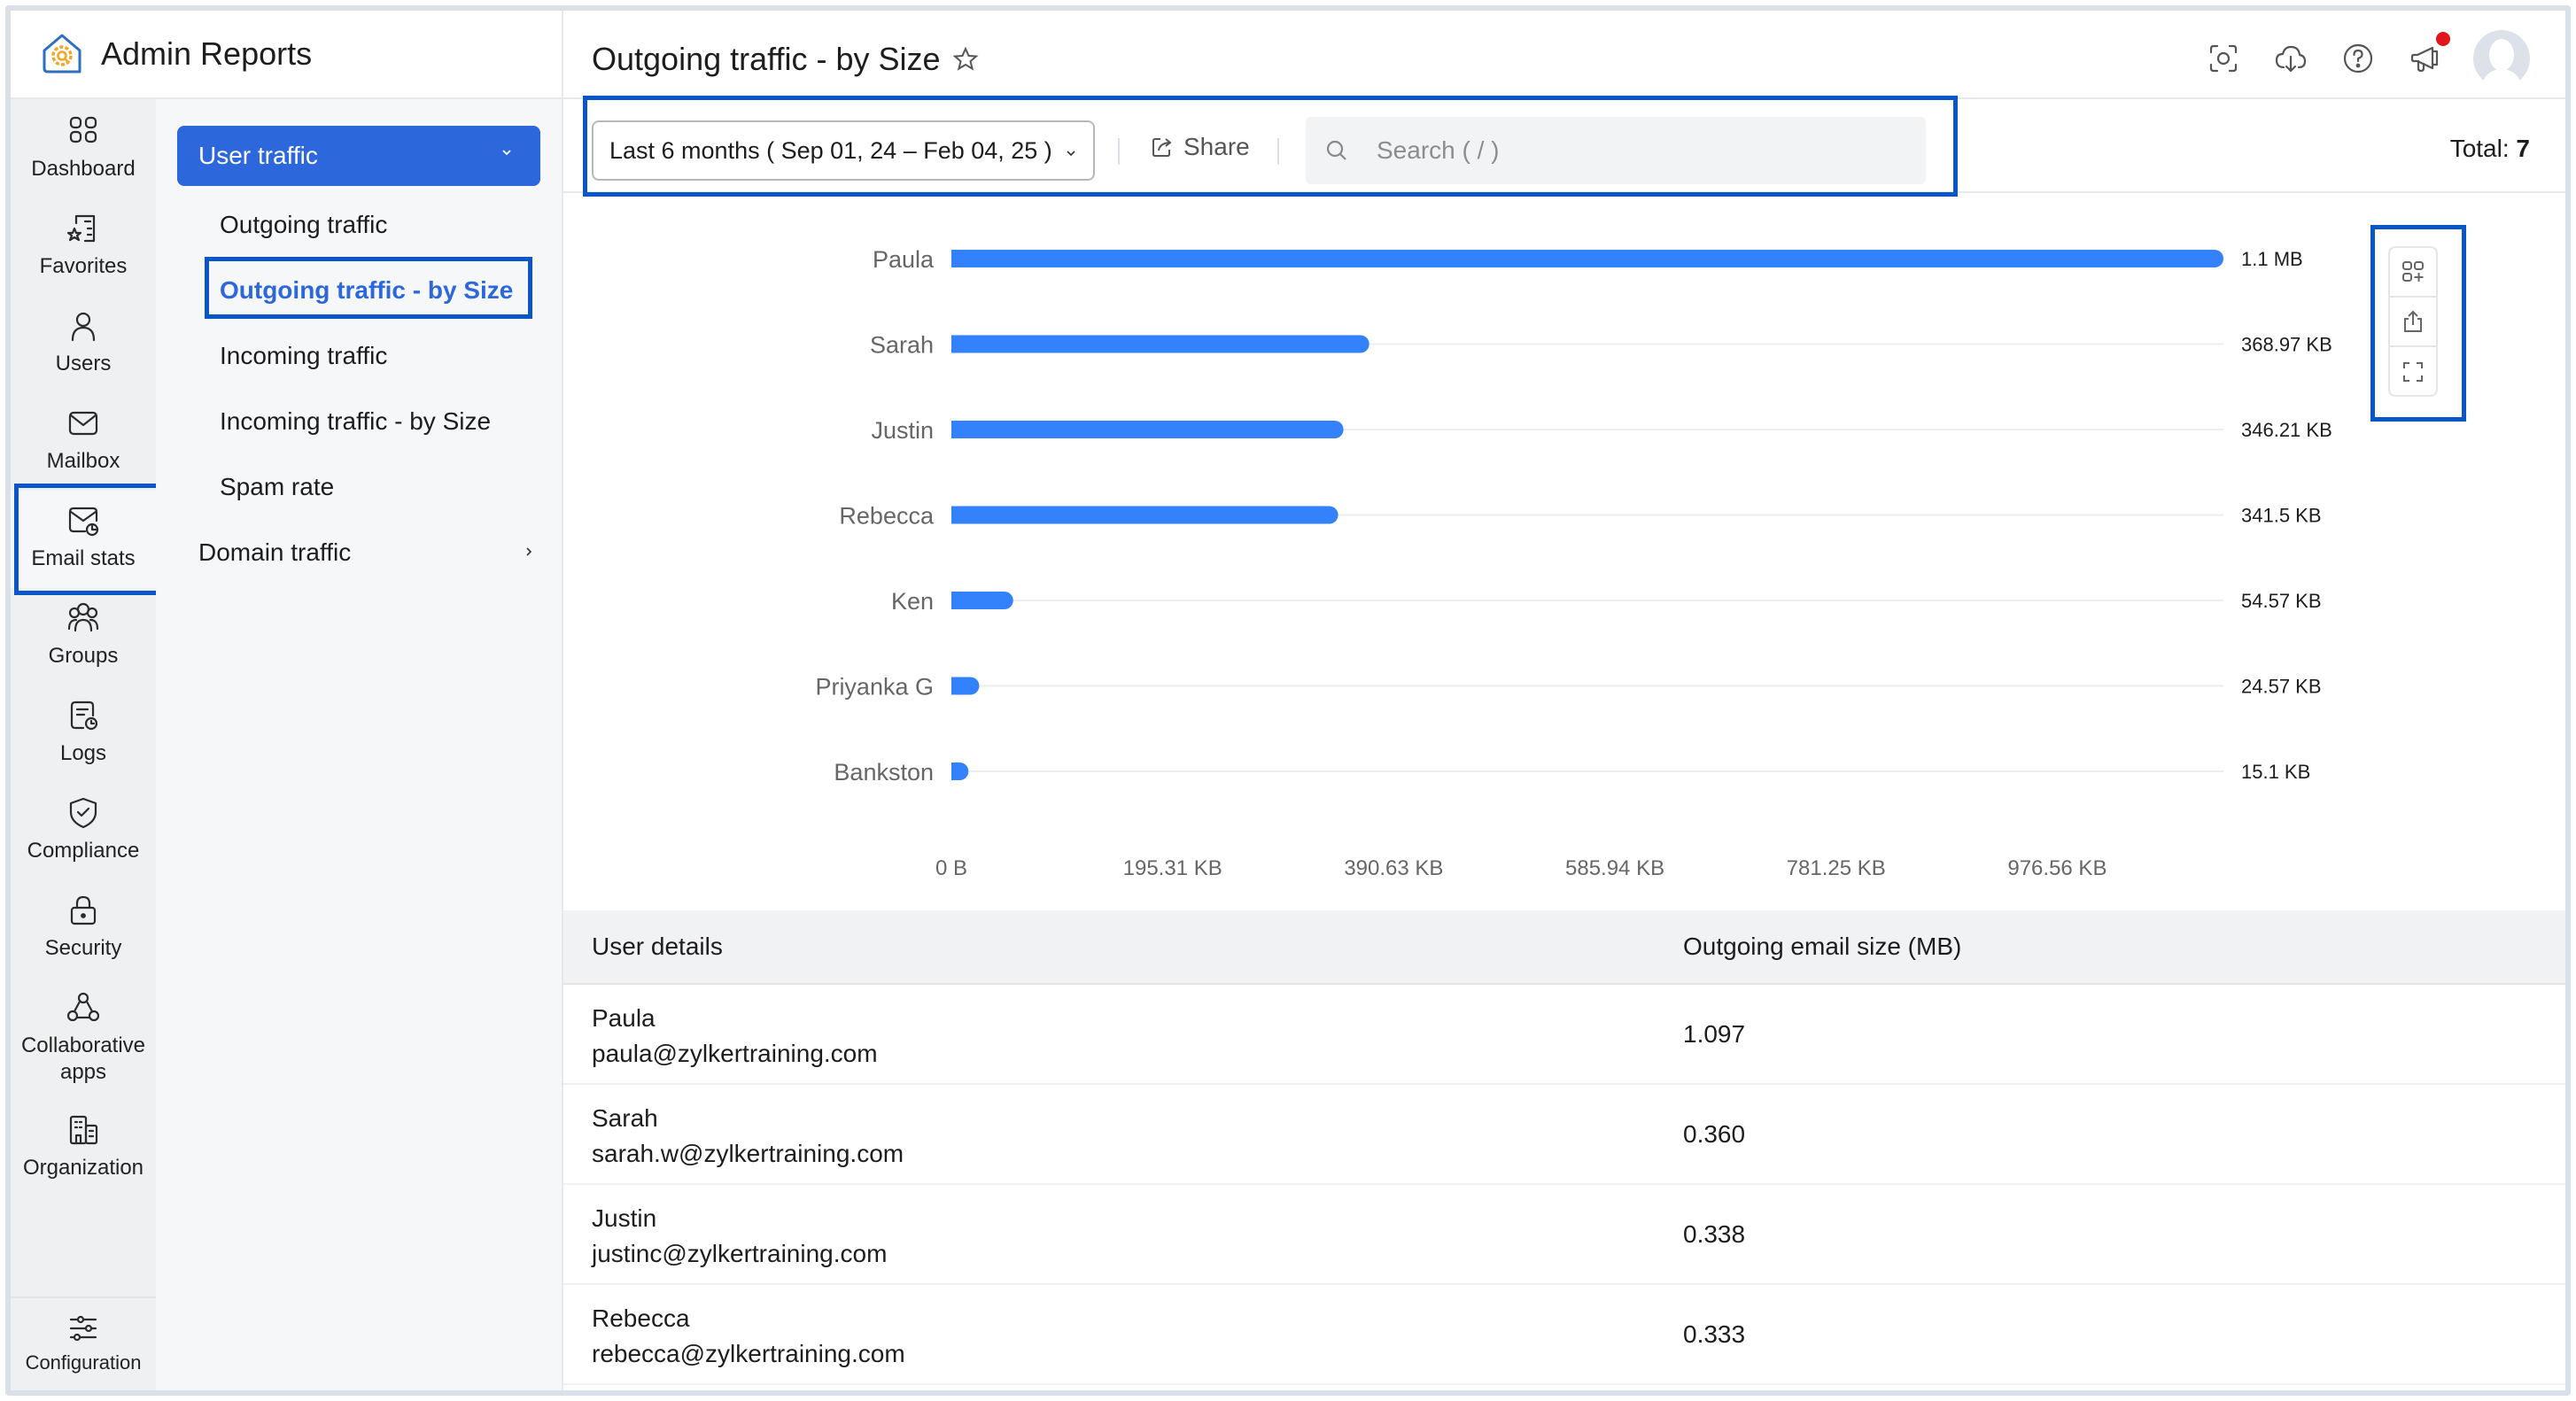  I want to click on outgoing-size-value: 1.097, so click(1714, 1034).